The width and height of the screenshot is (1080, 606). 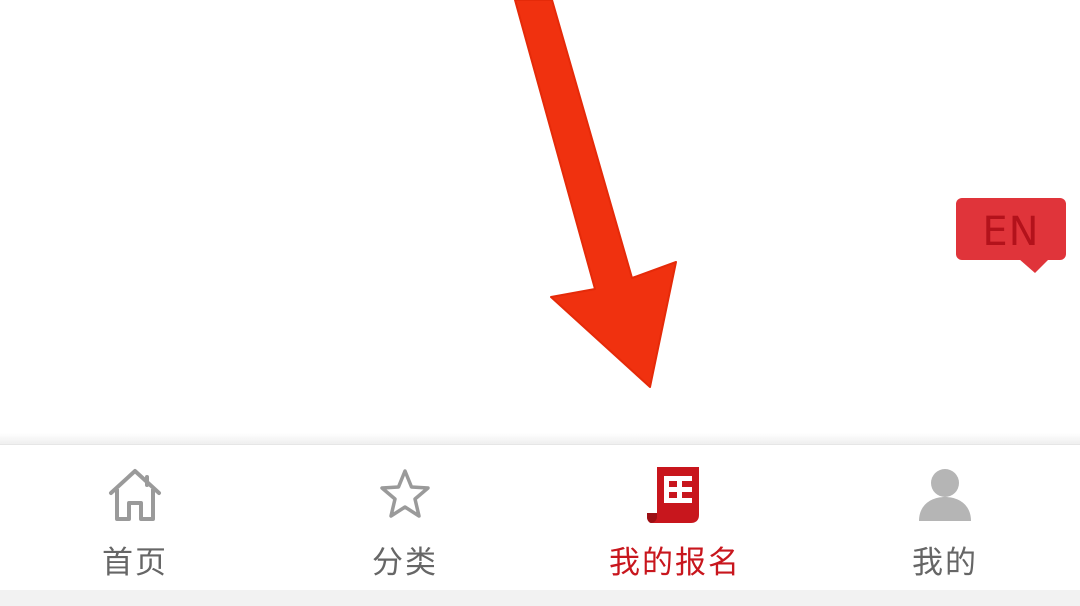 I want to click on tab-home: 首页, so click(x=135, y=518).